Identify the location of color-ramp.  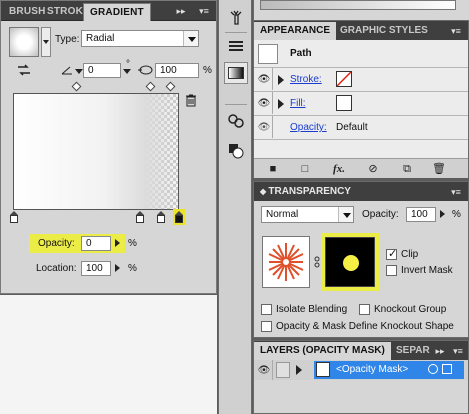
(358, 5).